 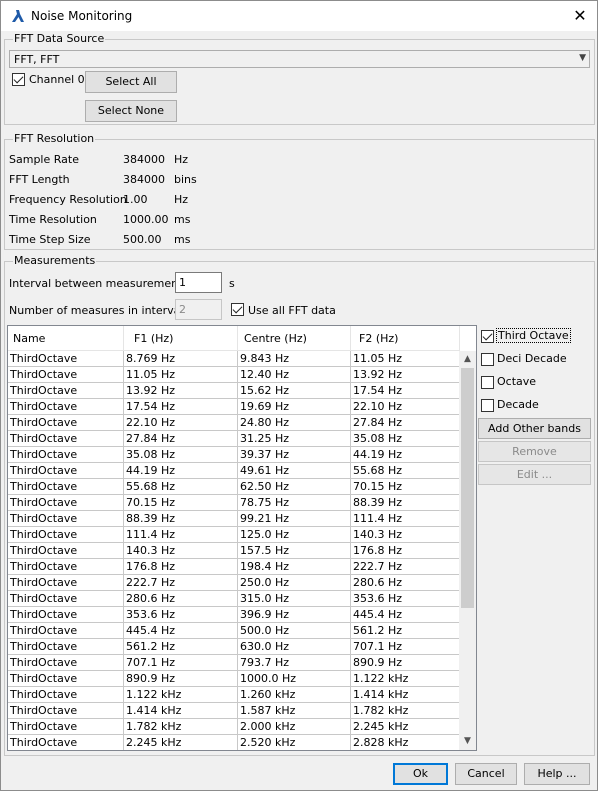 What do you see at coordinates (294, 742) in the screenshot?
I see `cell-centre: 2.520 kHz` at bounding box center [294, 742].